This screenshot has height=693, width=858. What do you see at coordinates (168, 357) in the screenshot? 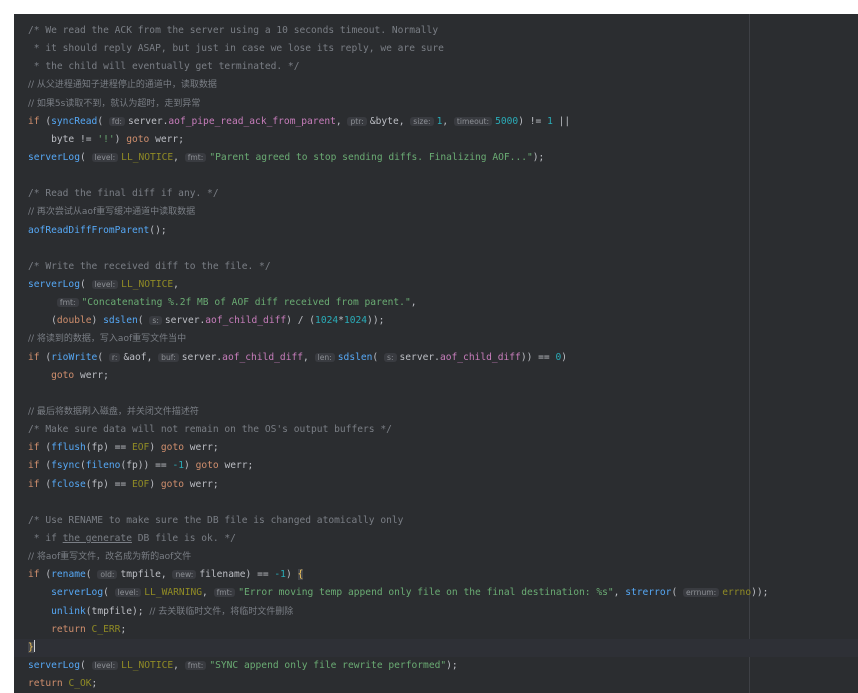
I see `param-hint: buf:` at bounding box center [168, 357].